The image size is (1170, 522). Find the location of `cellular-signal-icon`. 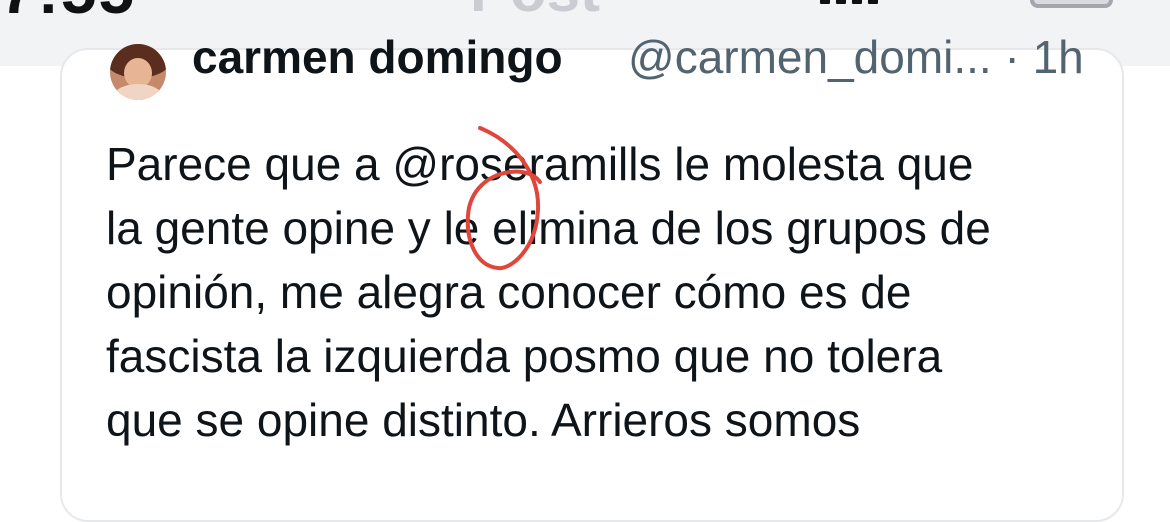

cellular-signal-icon is located at coordinates (850, 2).